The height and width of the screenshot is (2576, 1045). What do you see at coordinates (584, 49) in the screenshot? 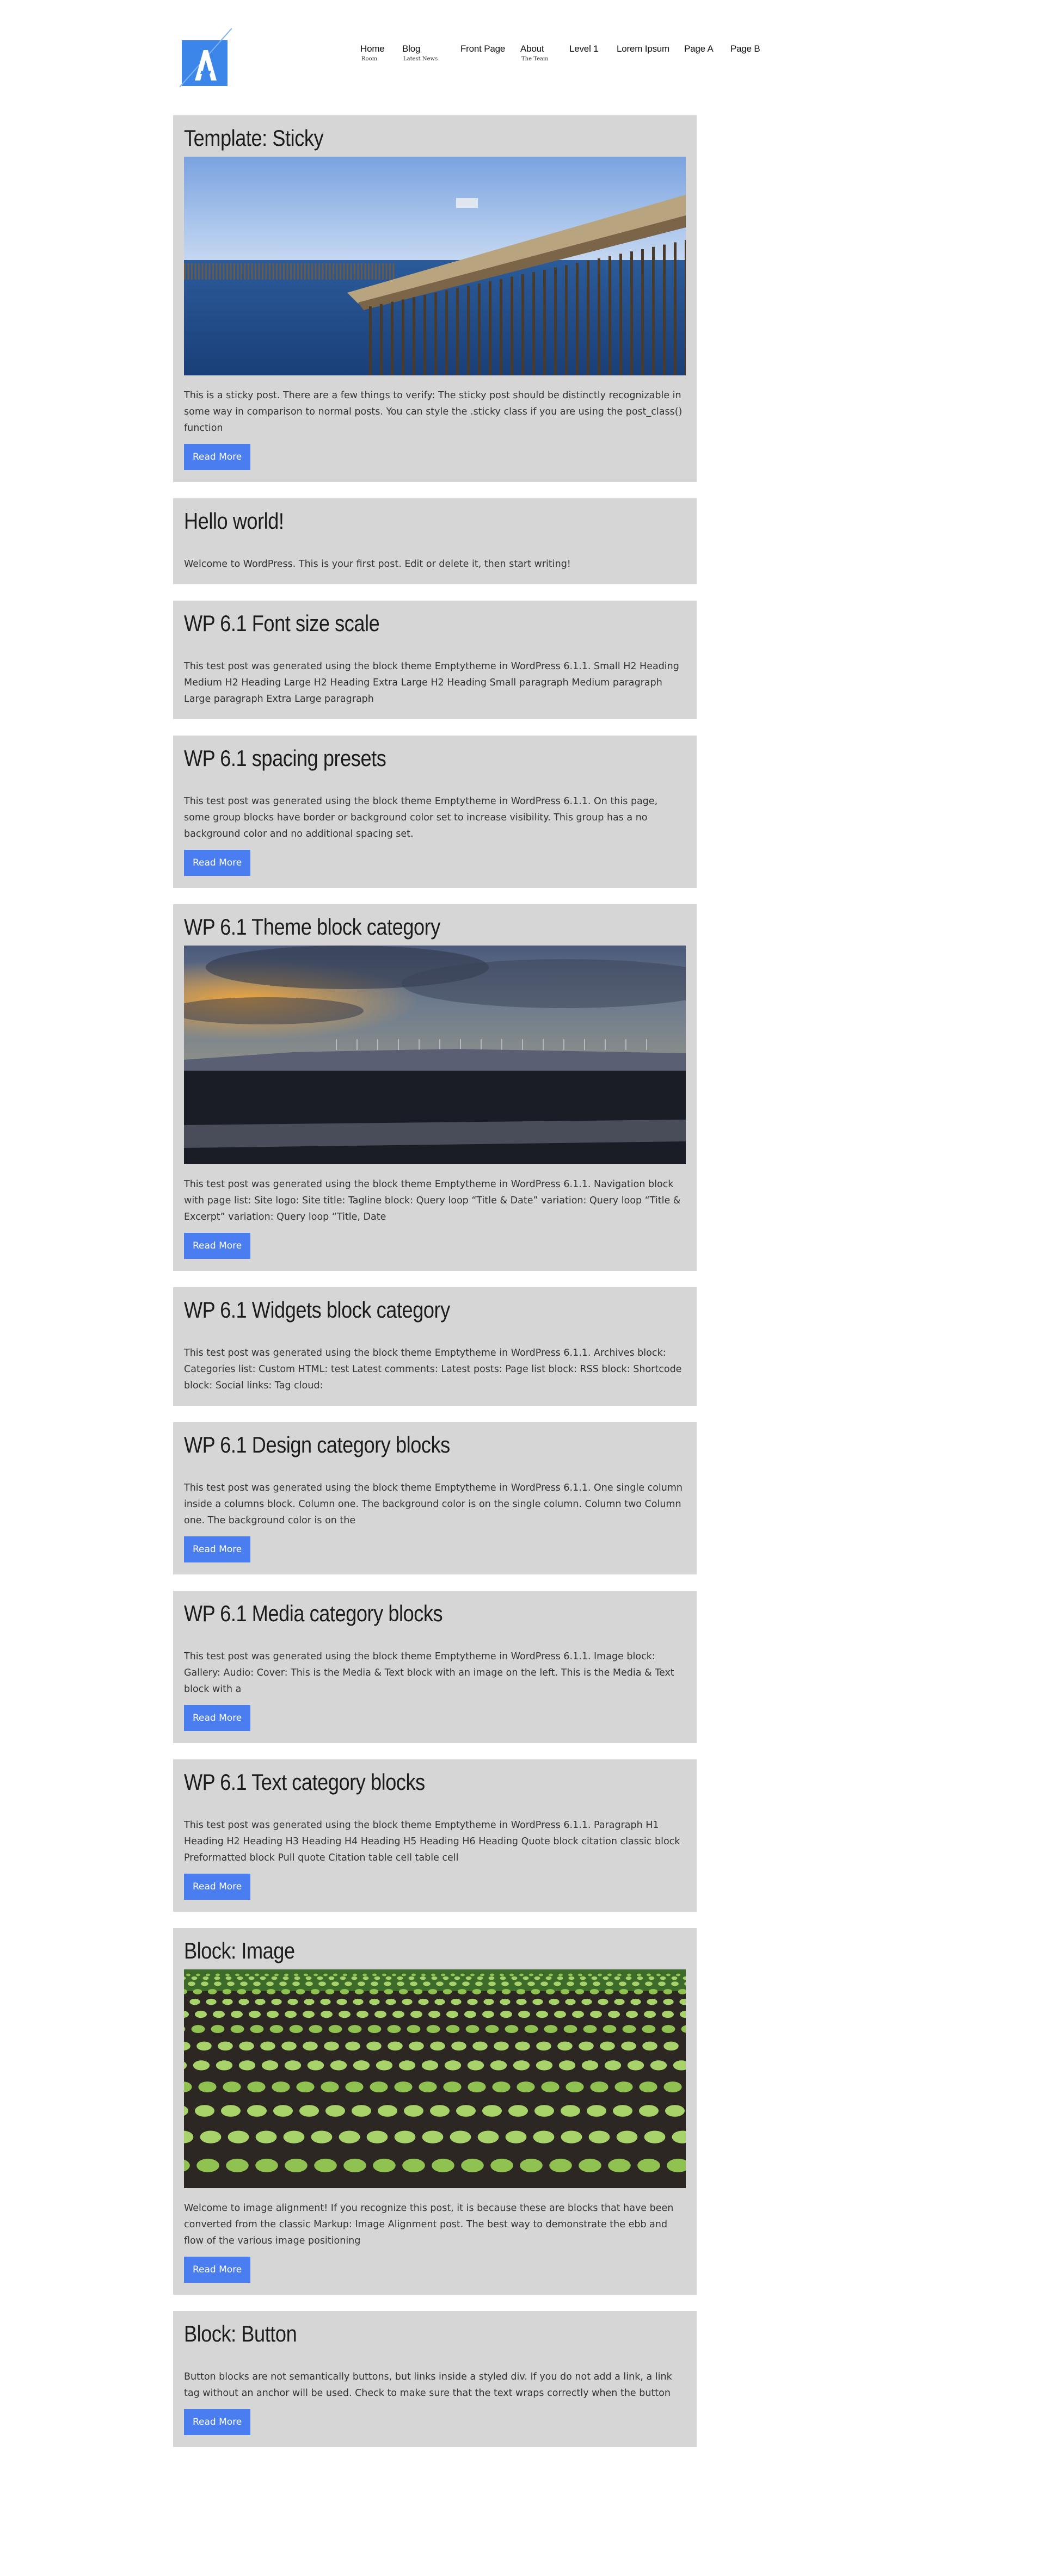
I see `nav-item-label: Level 1` at bounding box center [584, 49].